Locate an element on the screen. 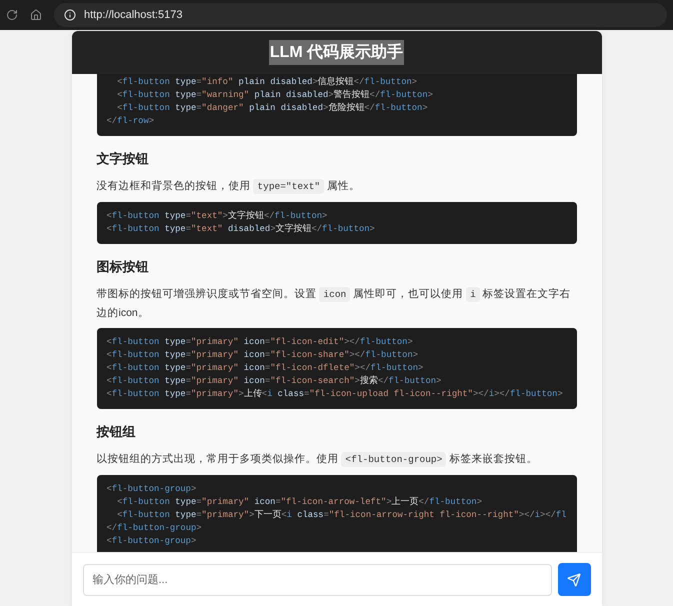 The width and height of the screenshot is (673, 606). section-heading: 图标按钮 is located at coordinates (123, 267).